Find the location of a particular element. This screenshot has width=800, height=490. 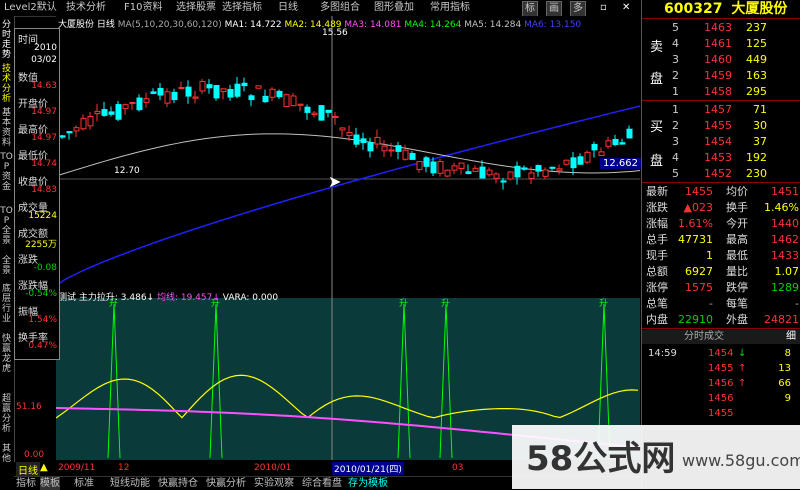

close-icon: ✕ is located at coordinates (626, 8).